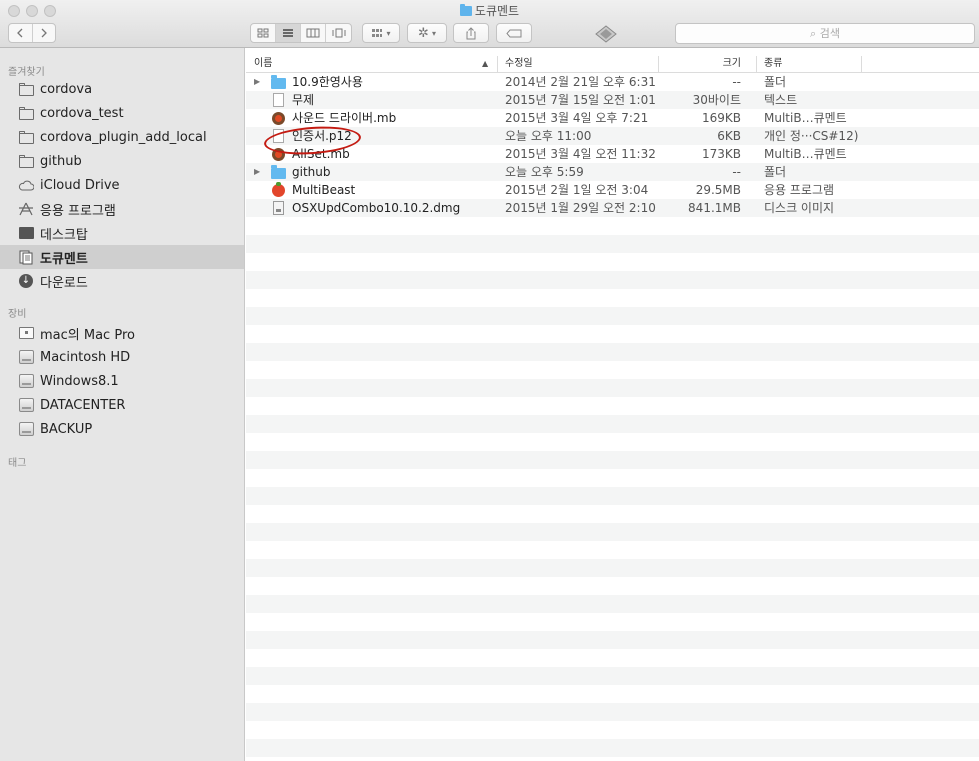 The height and width of the screenshot is (761, 979). Describe the element at coordinates (544, 172) in the screenshot. I see `file-date: 오늘 오후 5:59` at that location.